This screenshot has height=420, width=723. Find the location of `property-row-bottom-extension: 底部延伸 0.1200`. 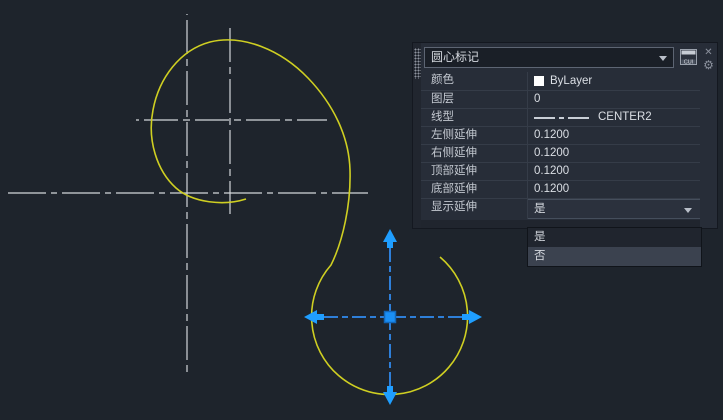

property-row-bottom-extension: 底部延伸 0.1200 is located at coordinates (560, 189).